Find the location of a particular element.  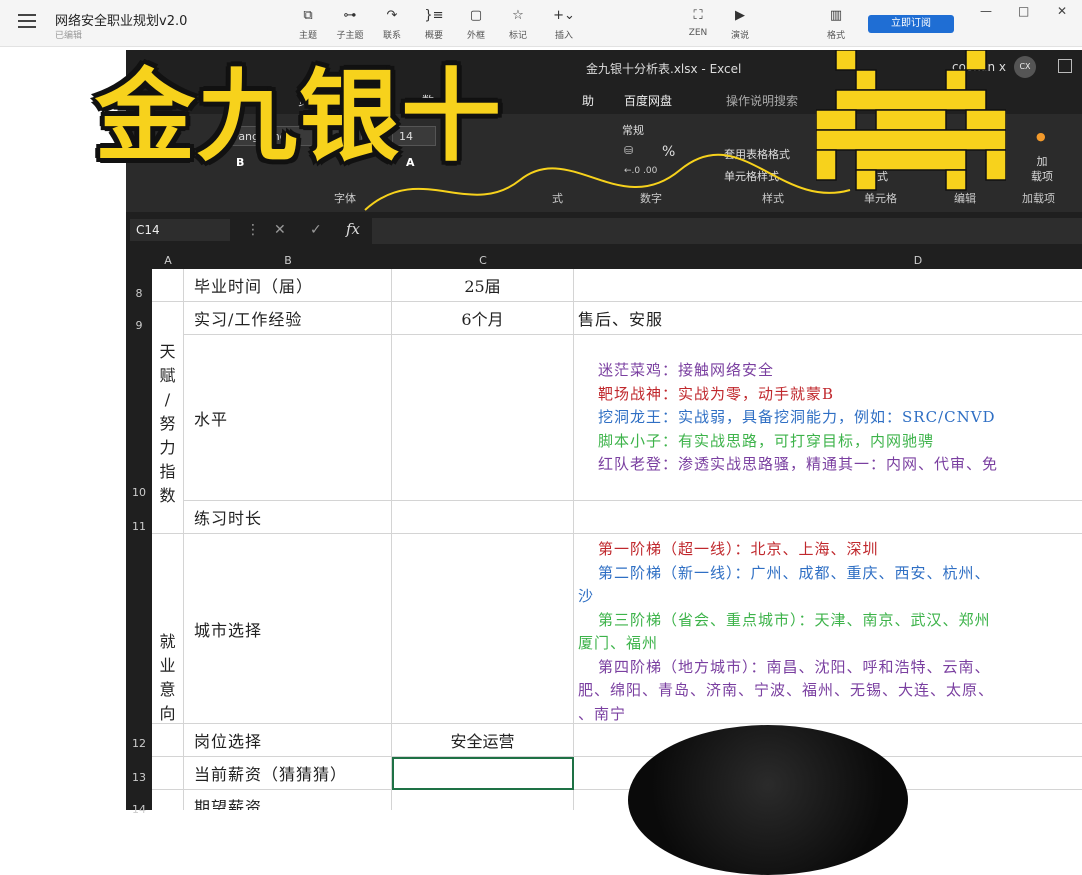

more-options-icon: ⋮ is located at coordinates (253, 230).